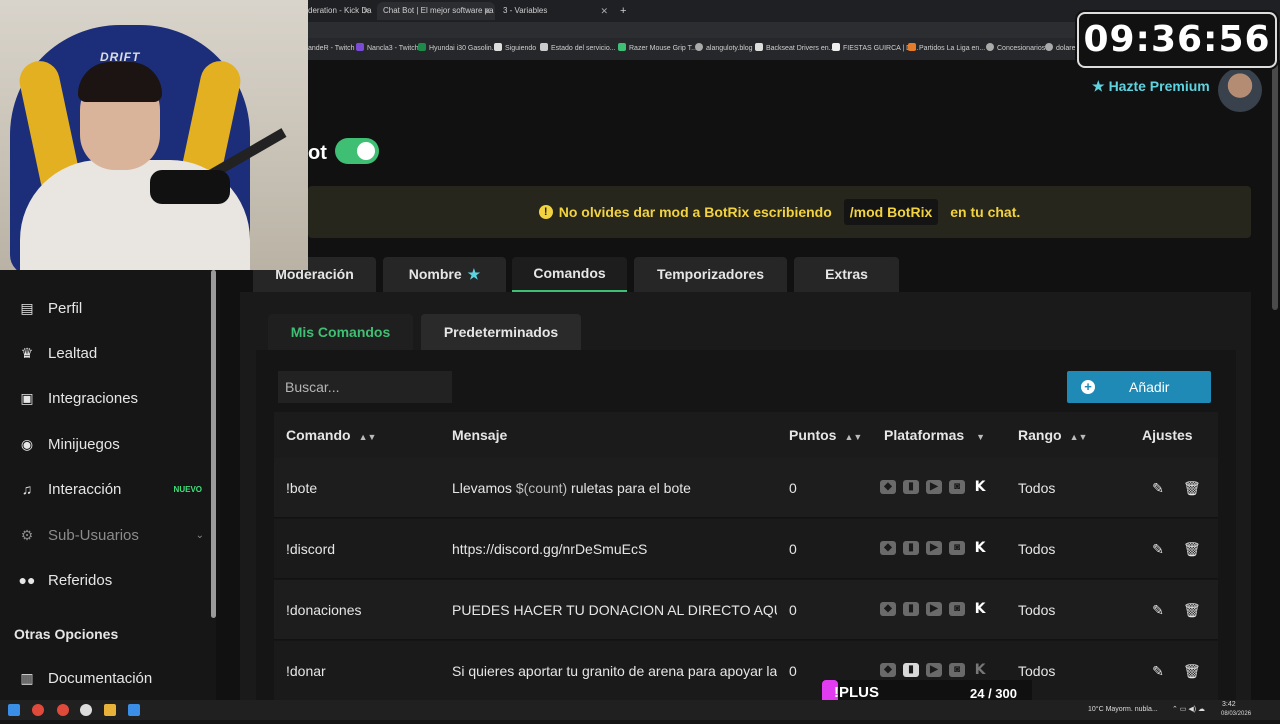 The width and height of the screenshot is (1280, 724). I want to click on tab-temporizadores: Temporizadores, so click(710, 274).